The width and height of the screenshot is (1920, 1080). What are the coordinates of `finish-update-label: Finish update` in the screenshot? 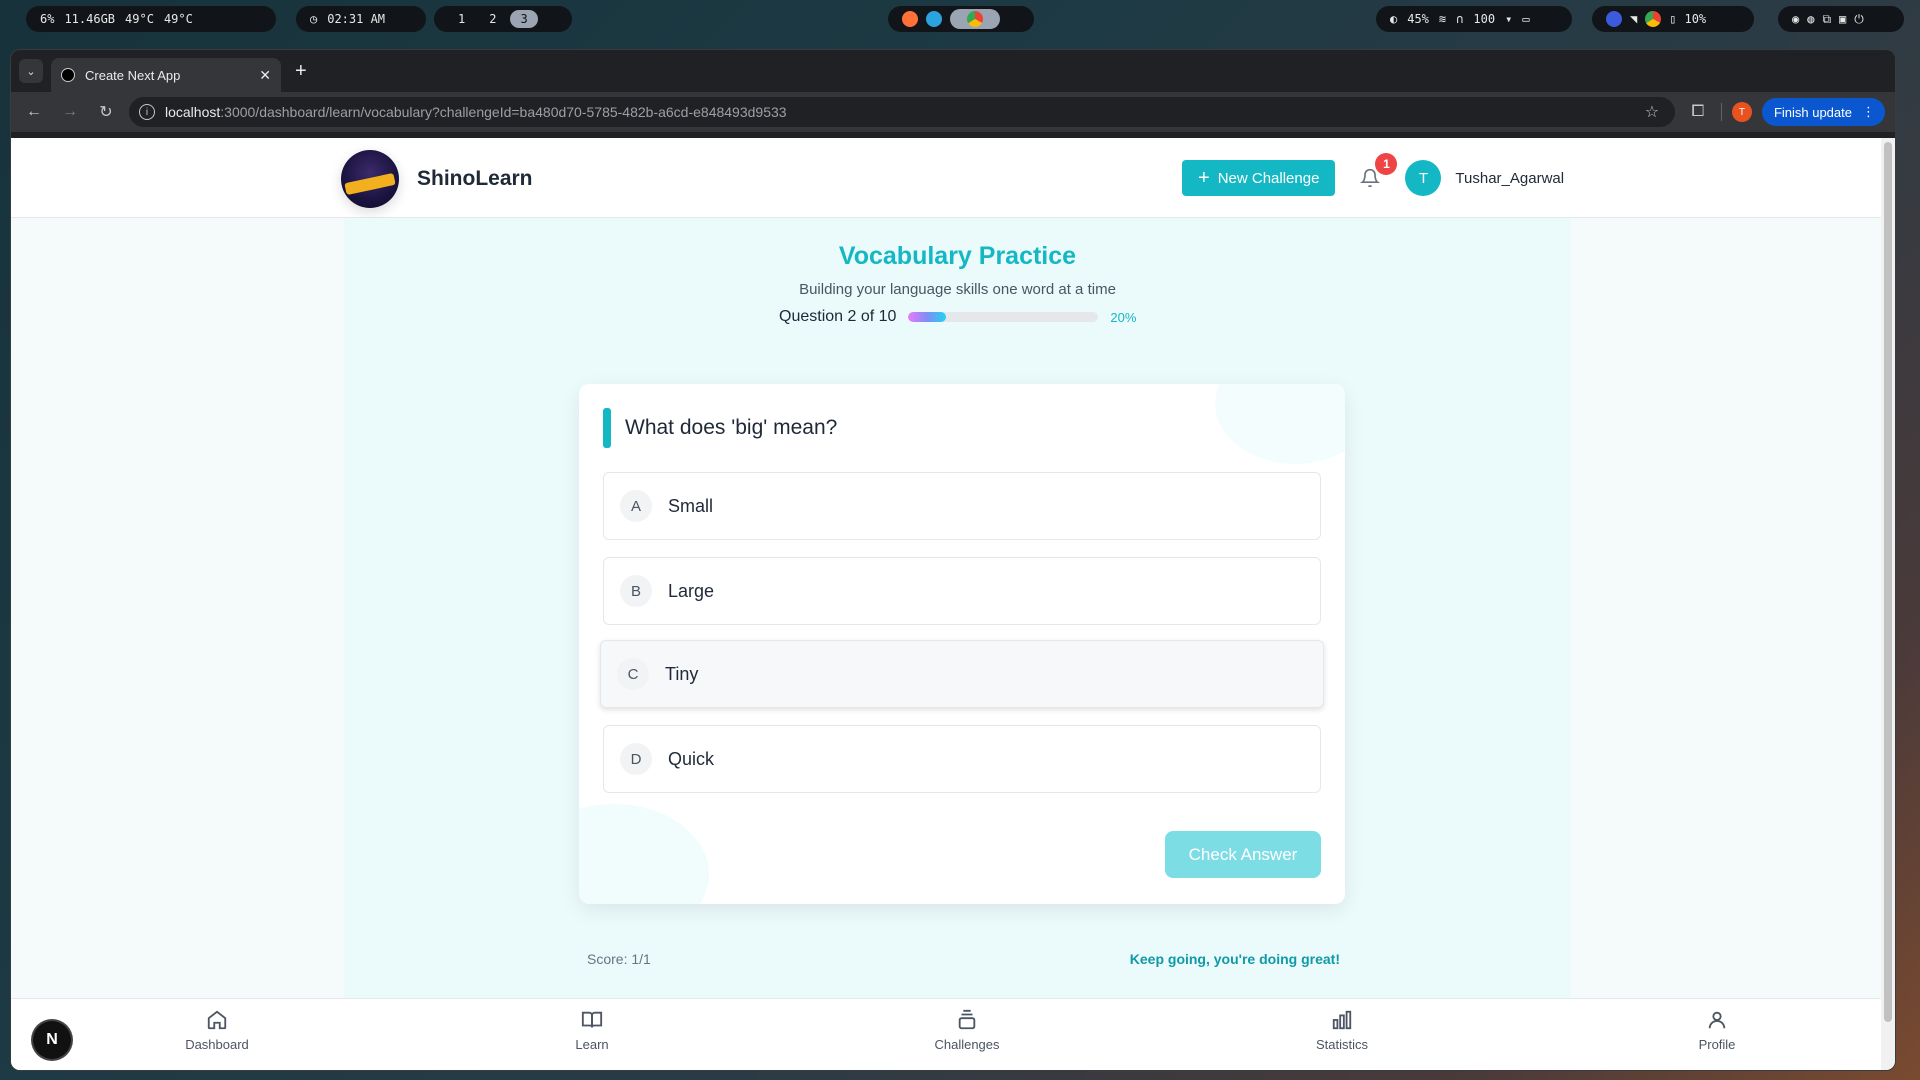 It's located at (1812, 112).